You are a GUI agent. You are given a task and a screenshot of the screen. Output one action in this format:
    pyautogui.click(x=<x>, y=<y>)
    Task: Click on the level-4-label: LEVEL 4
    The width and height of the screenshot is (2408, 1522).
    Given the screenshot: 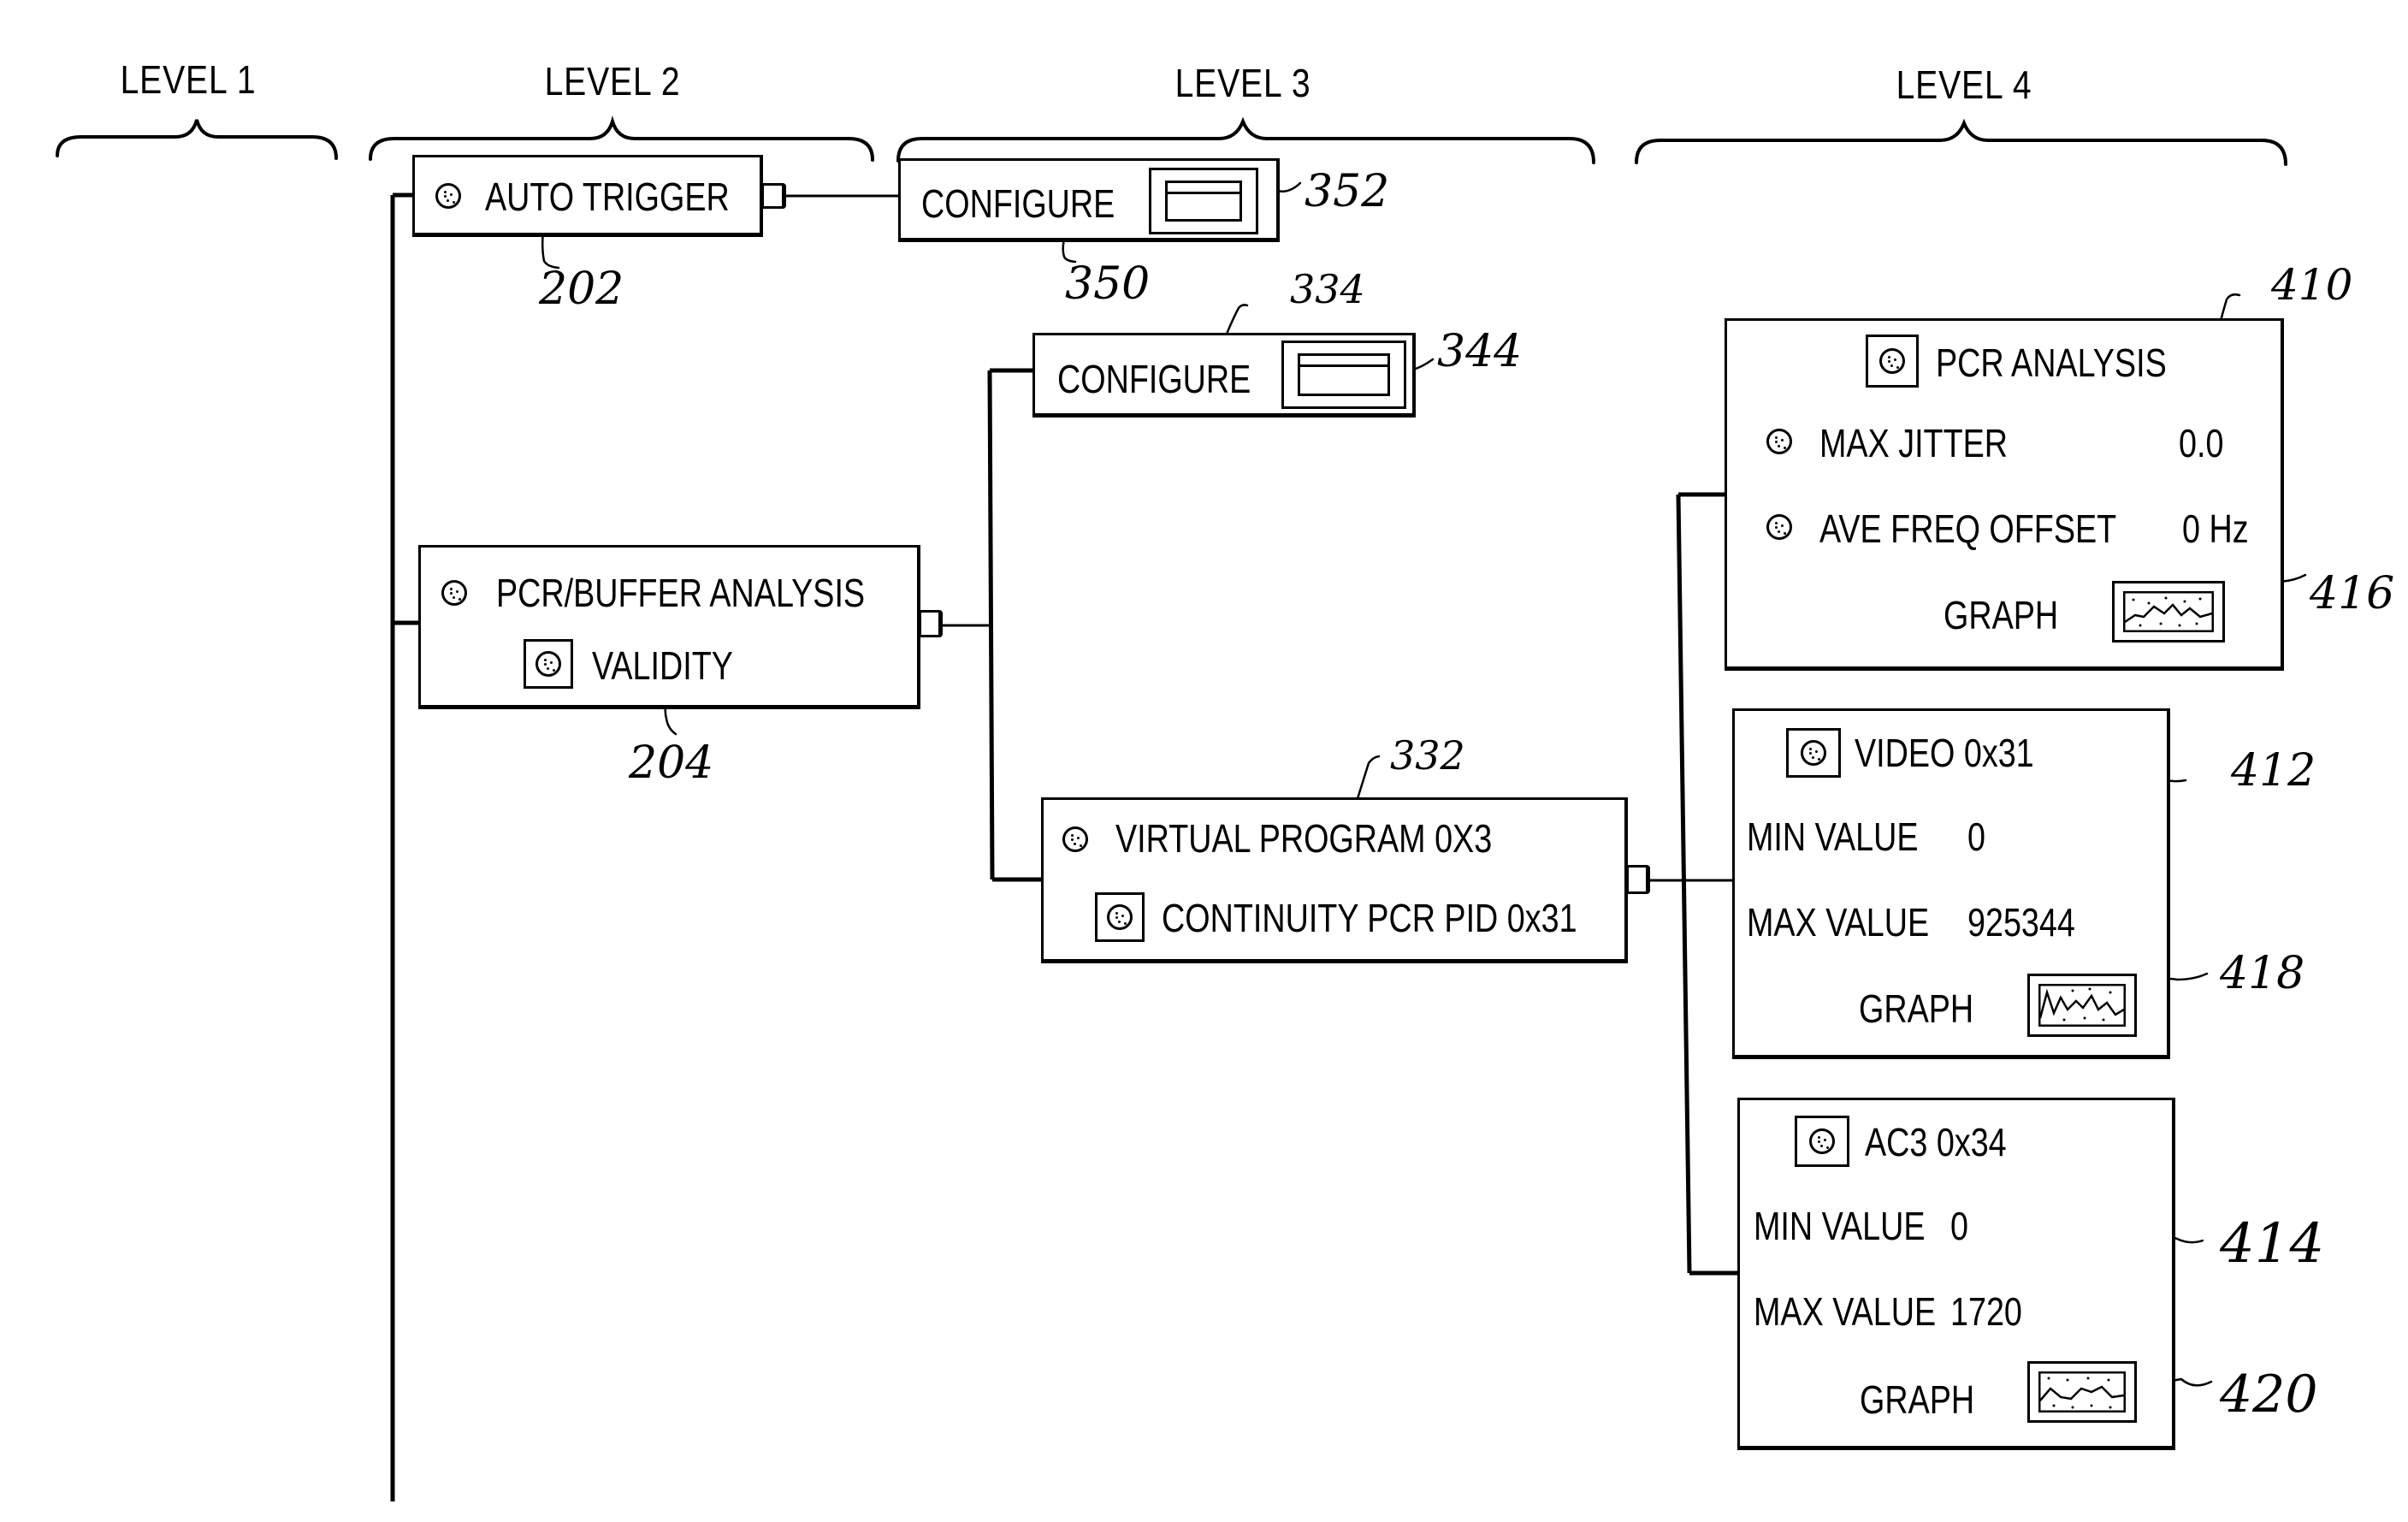 What is the action you would take?
    pyautogui.click(x=1964, y=84)
    